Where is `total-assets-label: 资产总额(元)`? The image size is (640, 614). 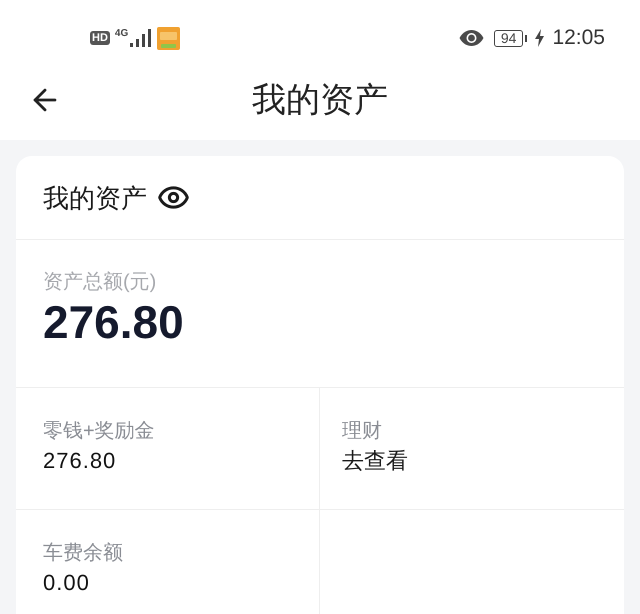 total-assets-label: 资产总额(元) is located at coordinates (99, 282).